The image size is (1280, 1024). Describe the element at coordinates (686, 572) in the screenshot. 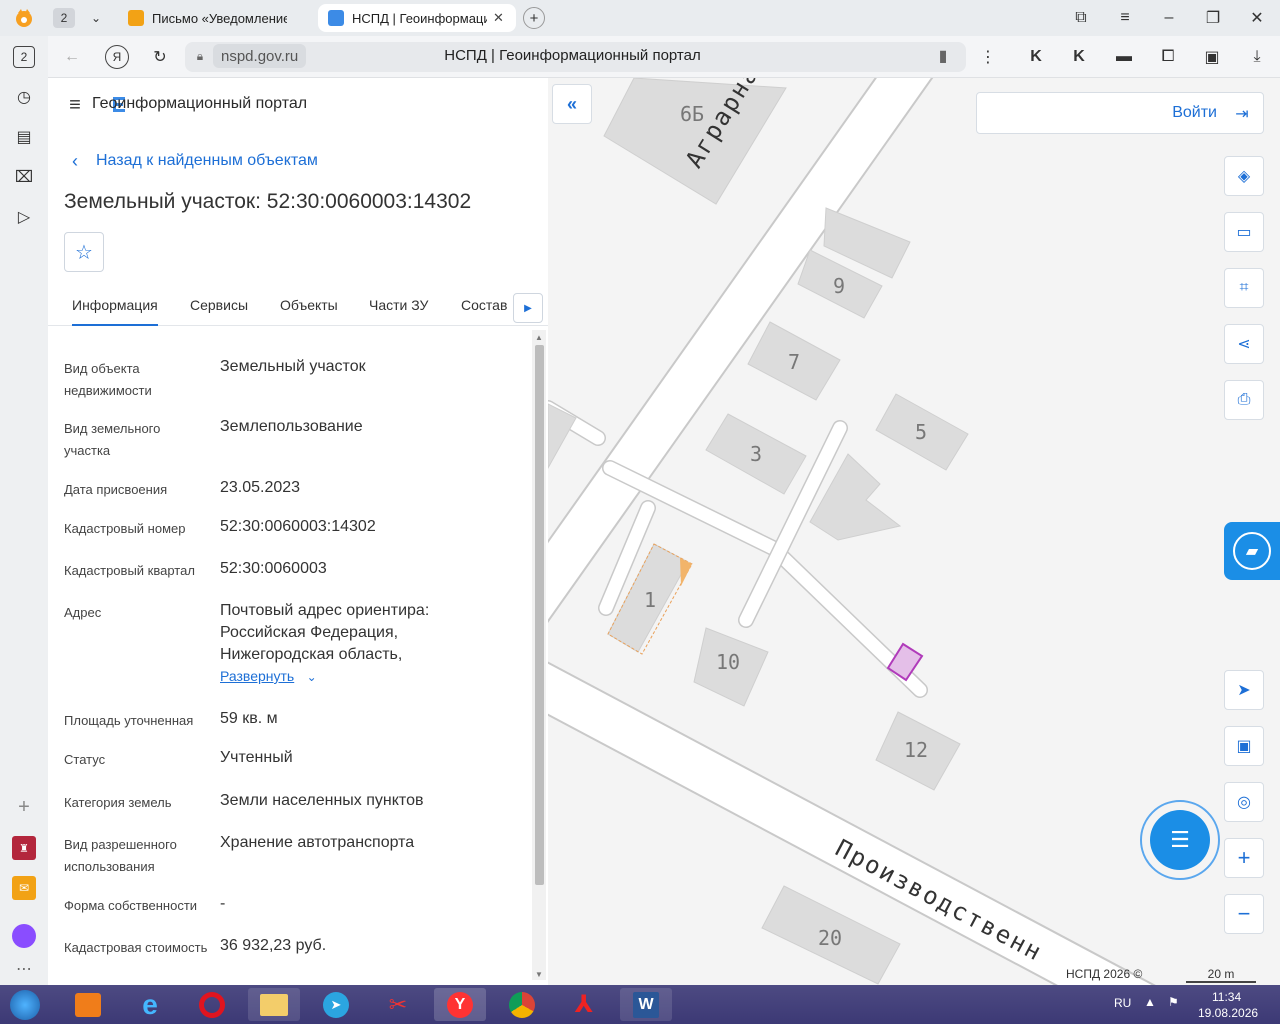

I see `parcel-corner-orange` at that location.